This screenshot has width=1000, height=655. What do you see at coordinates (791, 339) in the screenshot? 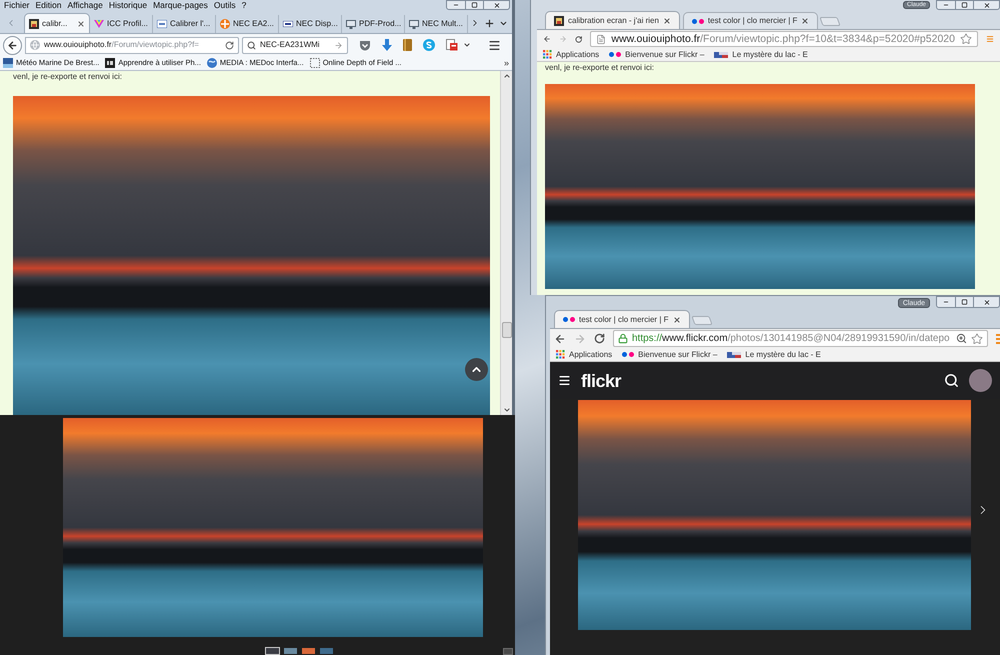
I see `url-text: https://www.flickr.com/photos/130141985@N04/28919931590/in/datepo` at bounding box center [791, 339].